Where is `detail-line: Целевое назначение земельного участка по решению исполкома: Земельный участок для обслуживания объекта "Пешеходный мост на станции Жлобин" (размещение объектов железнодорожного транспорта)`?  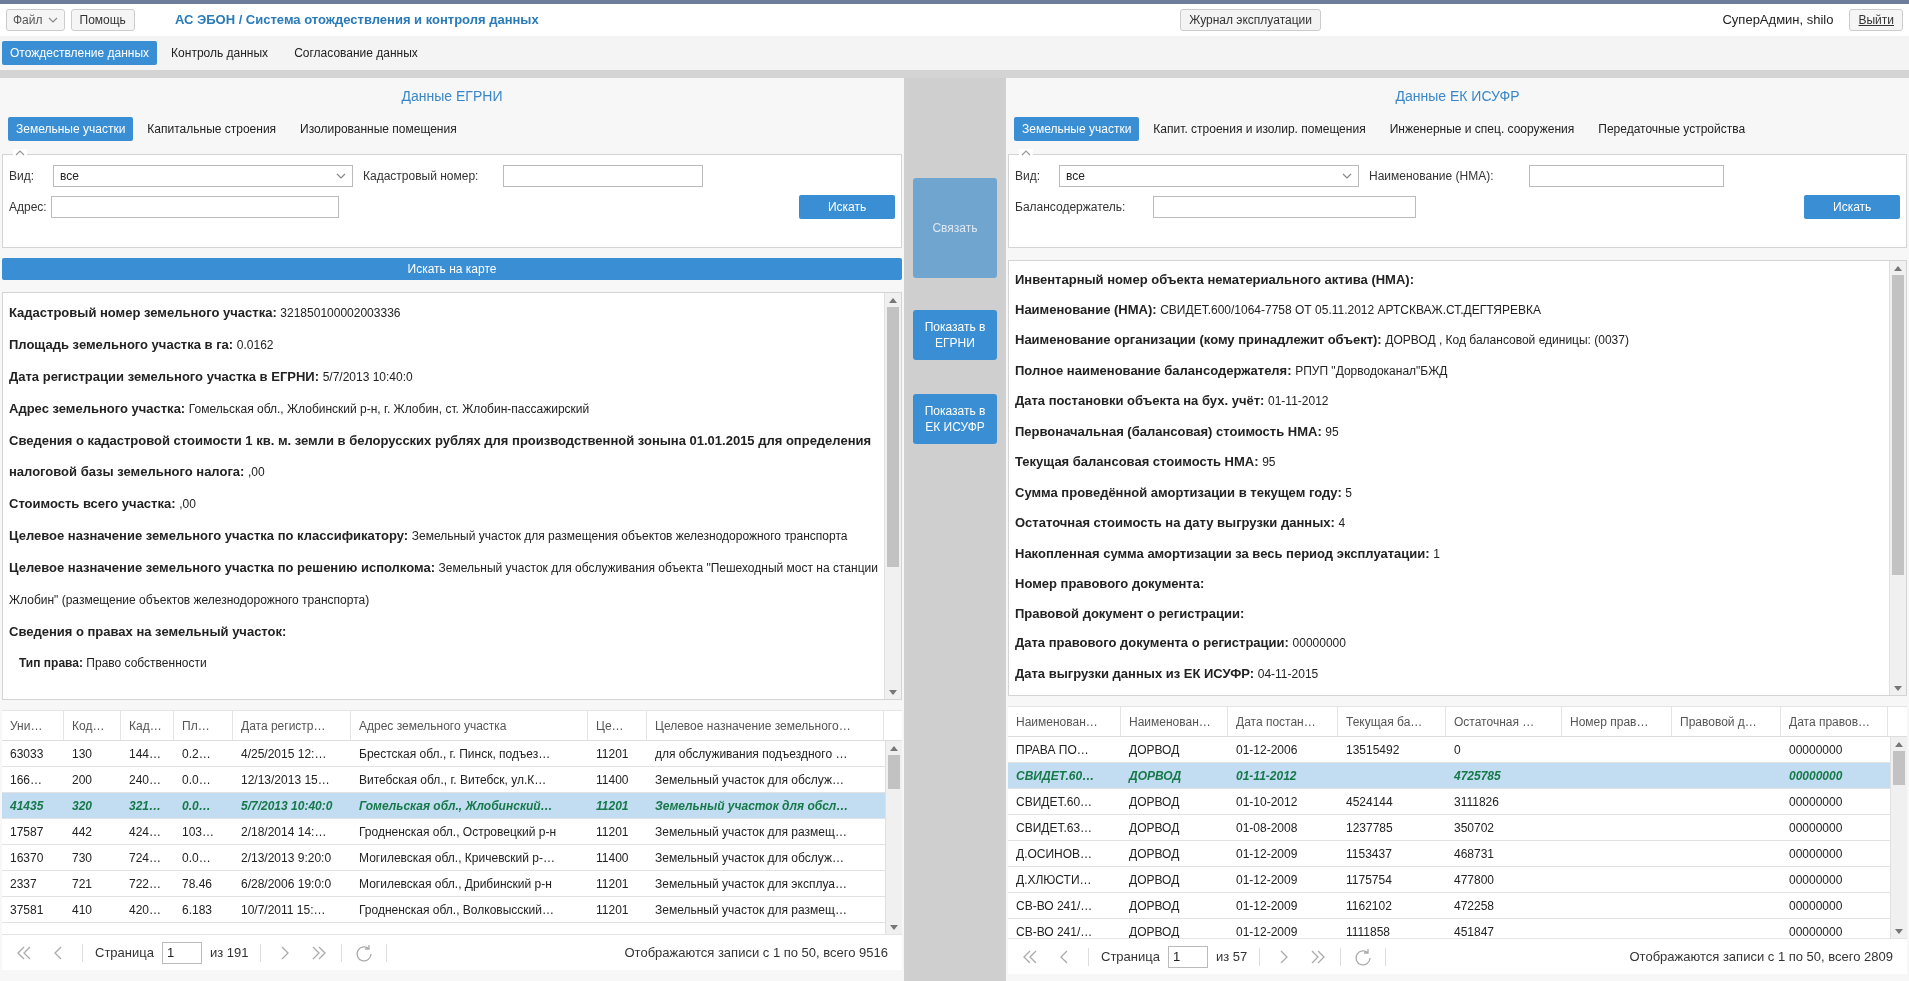 detail-line: Целевое назначение земельного участка по решению исполкома: Земельный участок для обслуживания объекта "Пешеходный мост на станции Жлобин" (размещение объектов железнодорожного транспорта) is located at coordinates (443, 584).